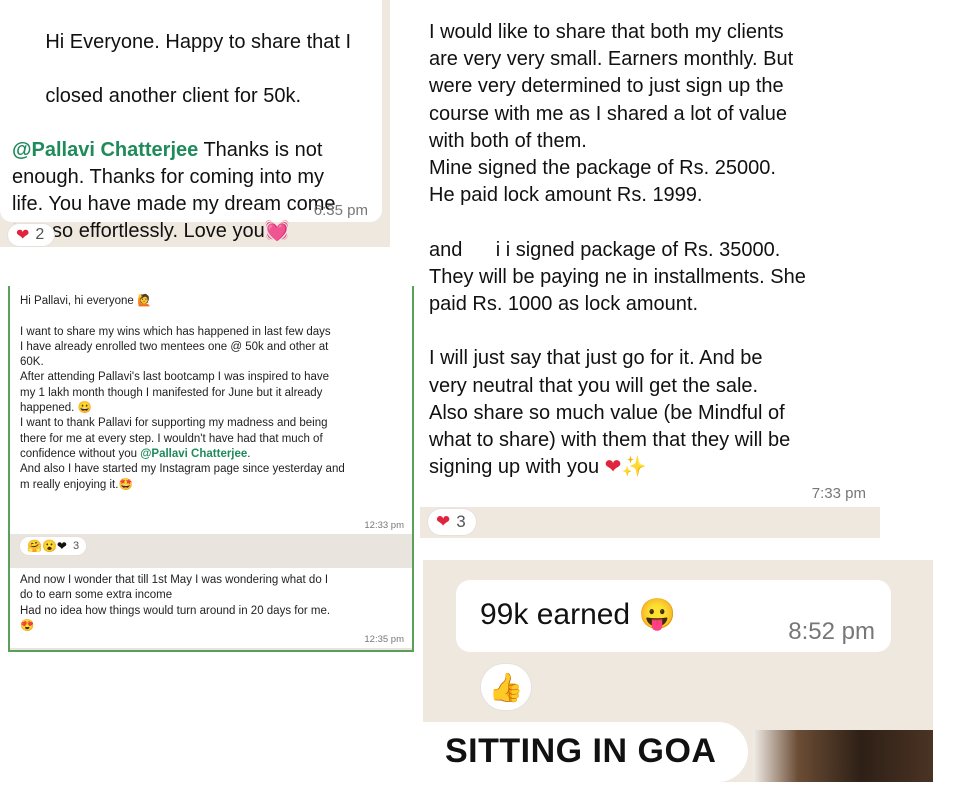  What do you see at coordinates (634, 467) in the screenshot?
I see `sparkles-emoji-icon: ✨` at bounding box center [634, 467].